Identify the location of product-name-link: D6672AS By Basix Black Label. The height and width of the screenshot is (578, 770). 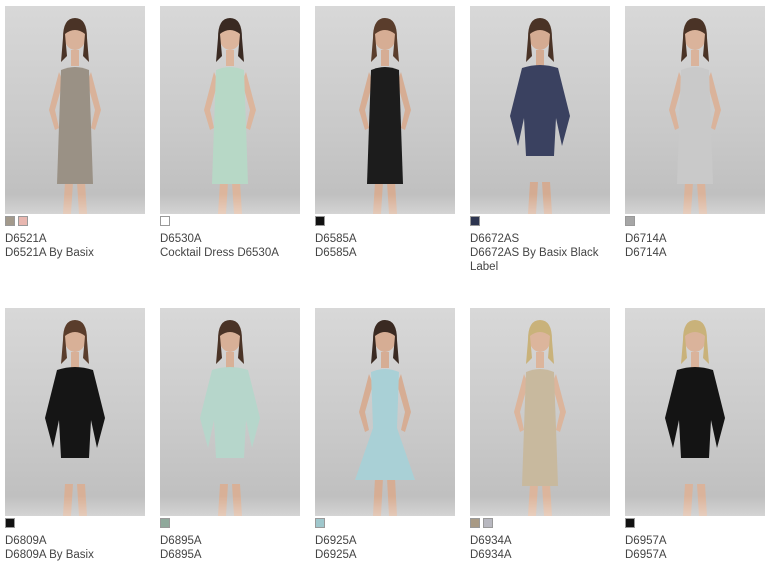
(542, 260).